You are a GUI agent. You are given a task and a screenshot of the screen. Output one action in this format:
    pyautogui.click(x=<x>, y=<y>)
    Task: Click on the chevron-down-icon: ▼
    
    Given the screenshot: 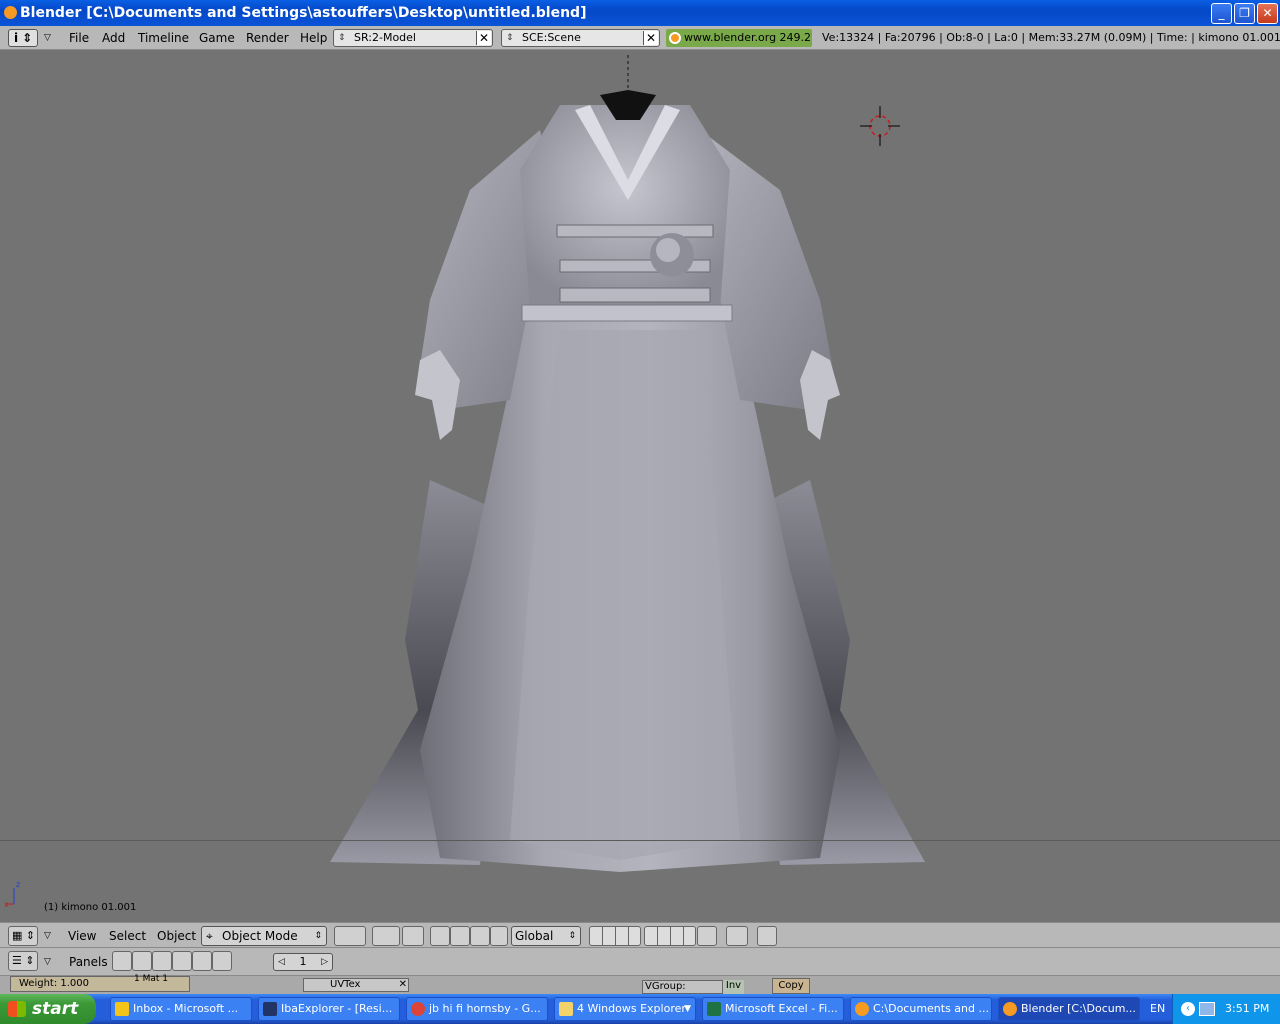 What is the action you would take?
    pyautogui.click(x=687, y=1009)
    